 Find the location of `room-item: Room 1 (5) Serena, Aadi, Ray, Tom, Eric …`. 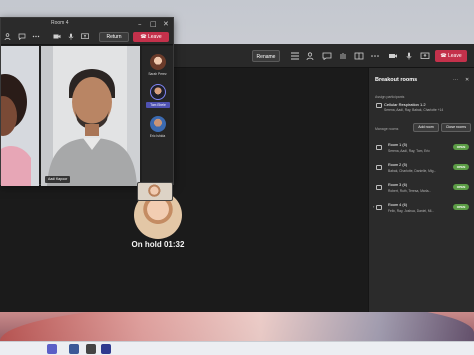

room-item: Room 1 (5) Serena, Aadi, Ray, Tom, Eric … is located at coordinates (423, 151).